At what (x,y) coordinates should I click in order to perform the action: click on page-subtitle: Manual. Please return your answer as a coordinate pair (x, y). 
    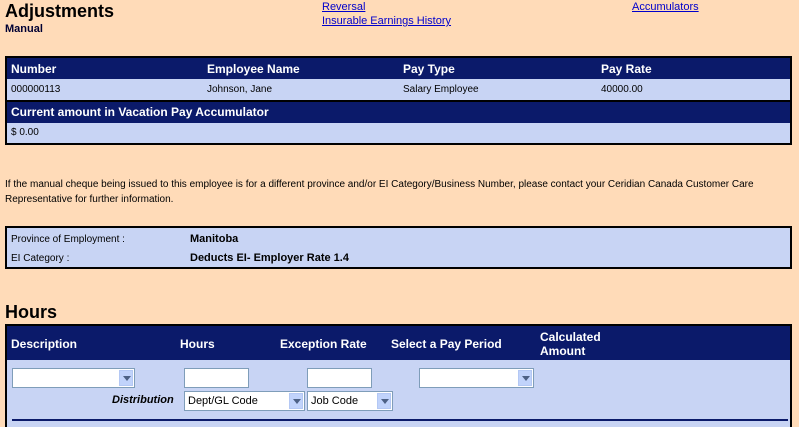
    Looking at the image, I should click on (24, 29).